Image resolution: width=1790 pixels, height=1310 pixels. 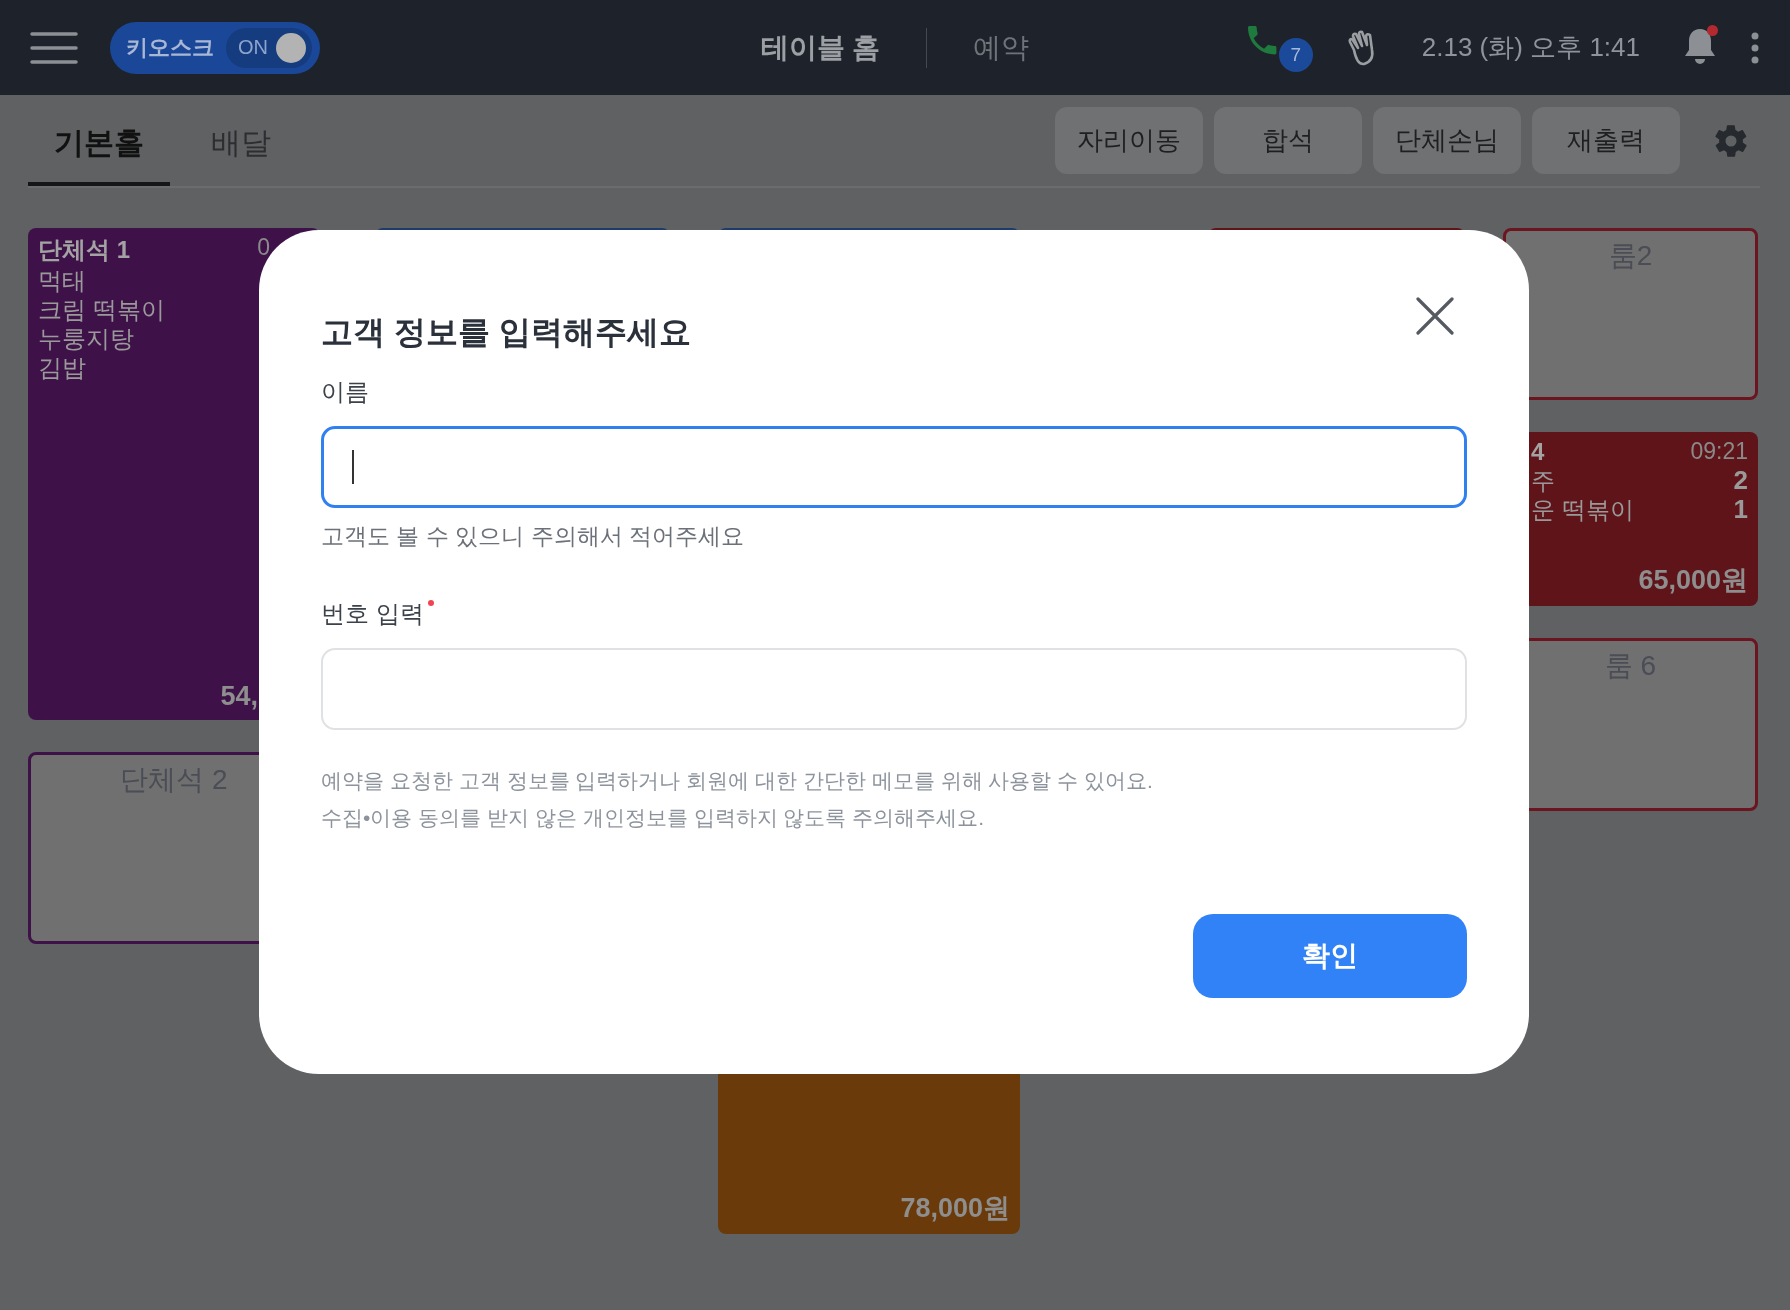 I want to click on menu-item: 김밥, so click(x=62, y=367).